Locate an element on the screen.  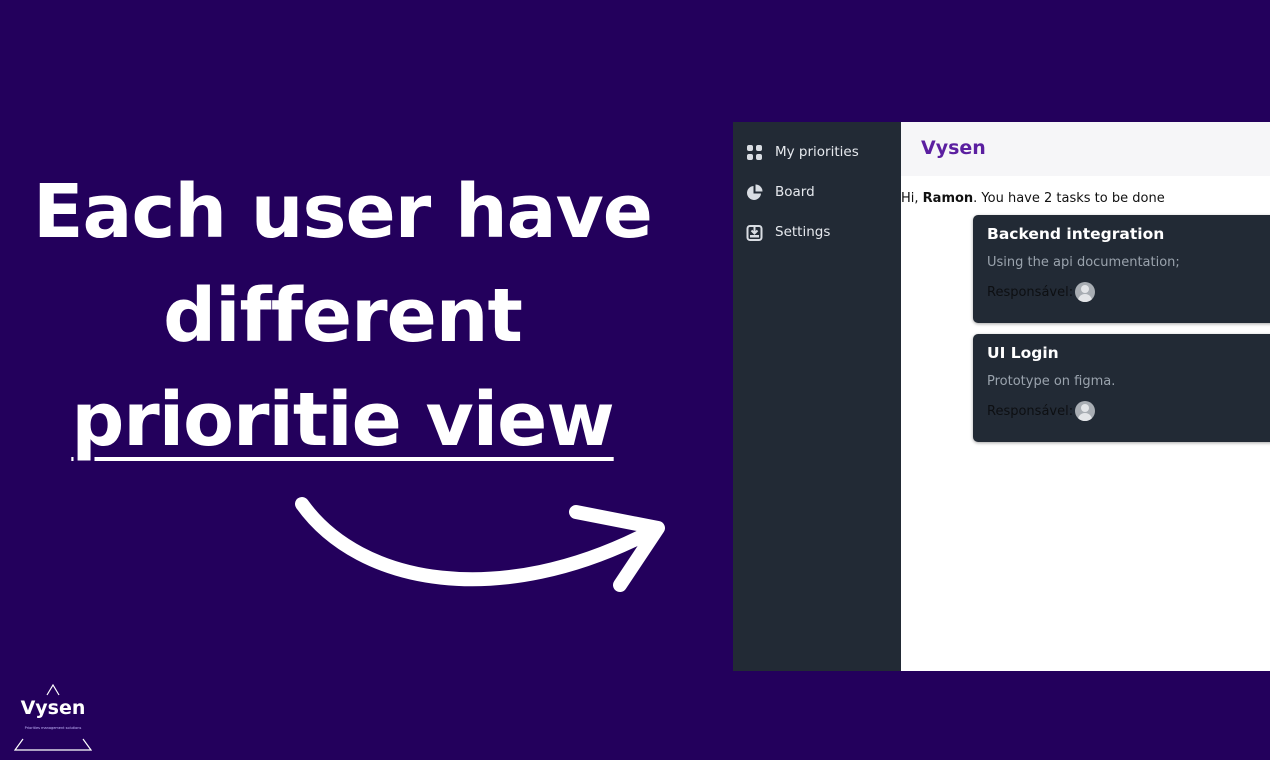
sidebar-item-settings: Settings is located at coordinates (788, 232).